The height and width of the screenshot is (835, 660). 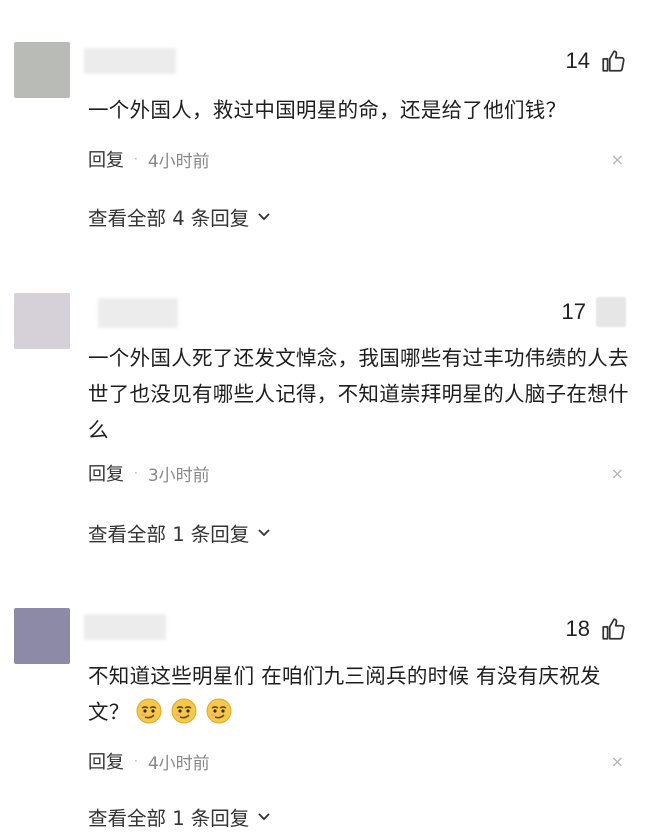 What do you see at coordinates (573, 311) in the screenshot?
I see `like-count: 17` at bounding box center [573, 311].